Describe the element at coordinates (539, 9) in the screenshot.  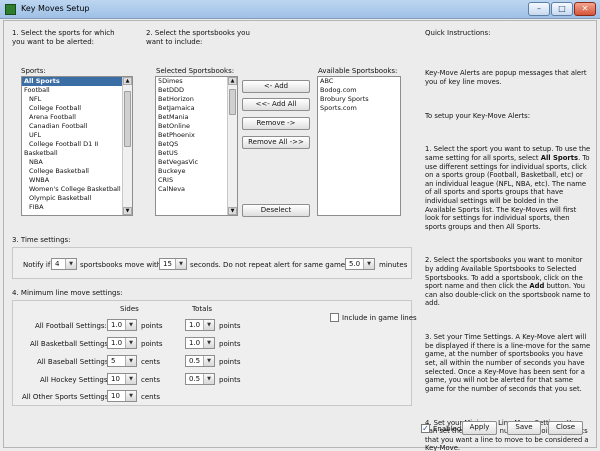
I see `minimize-button: –` at that location.